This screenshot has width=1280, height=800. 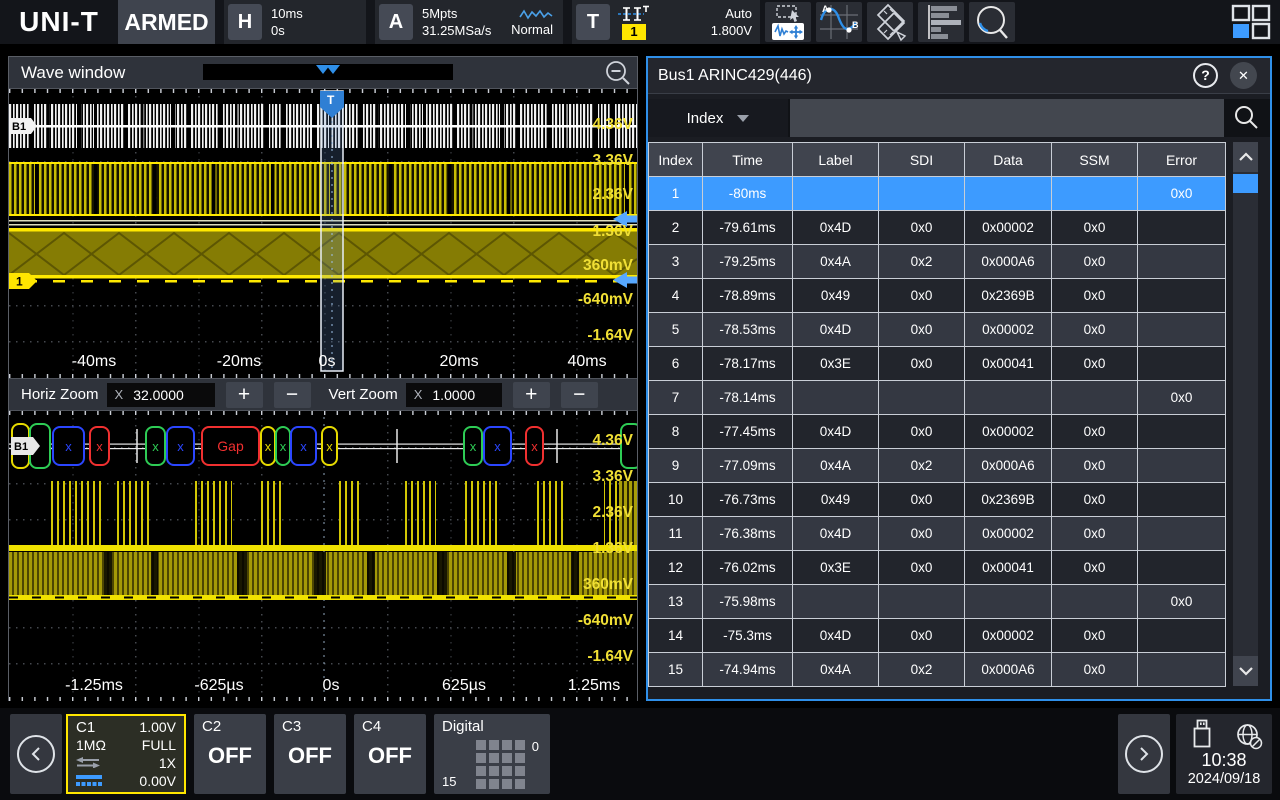 I want to click on scrollbar-thumb, so click(x=1245, y=183).